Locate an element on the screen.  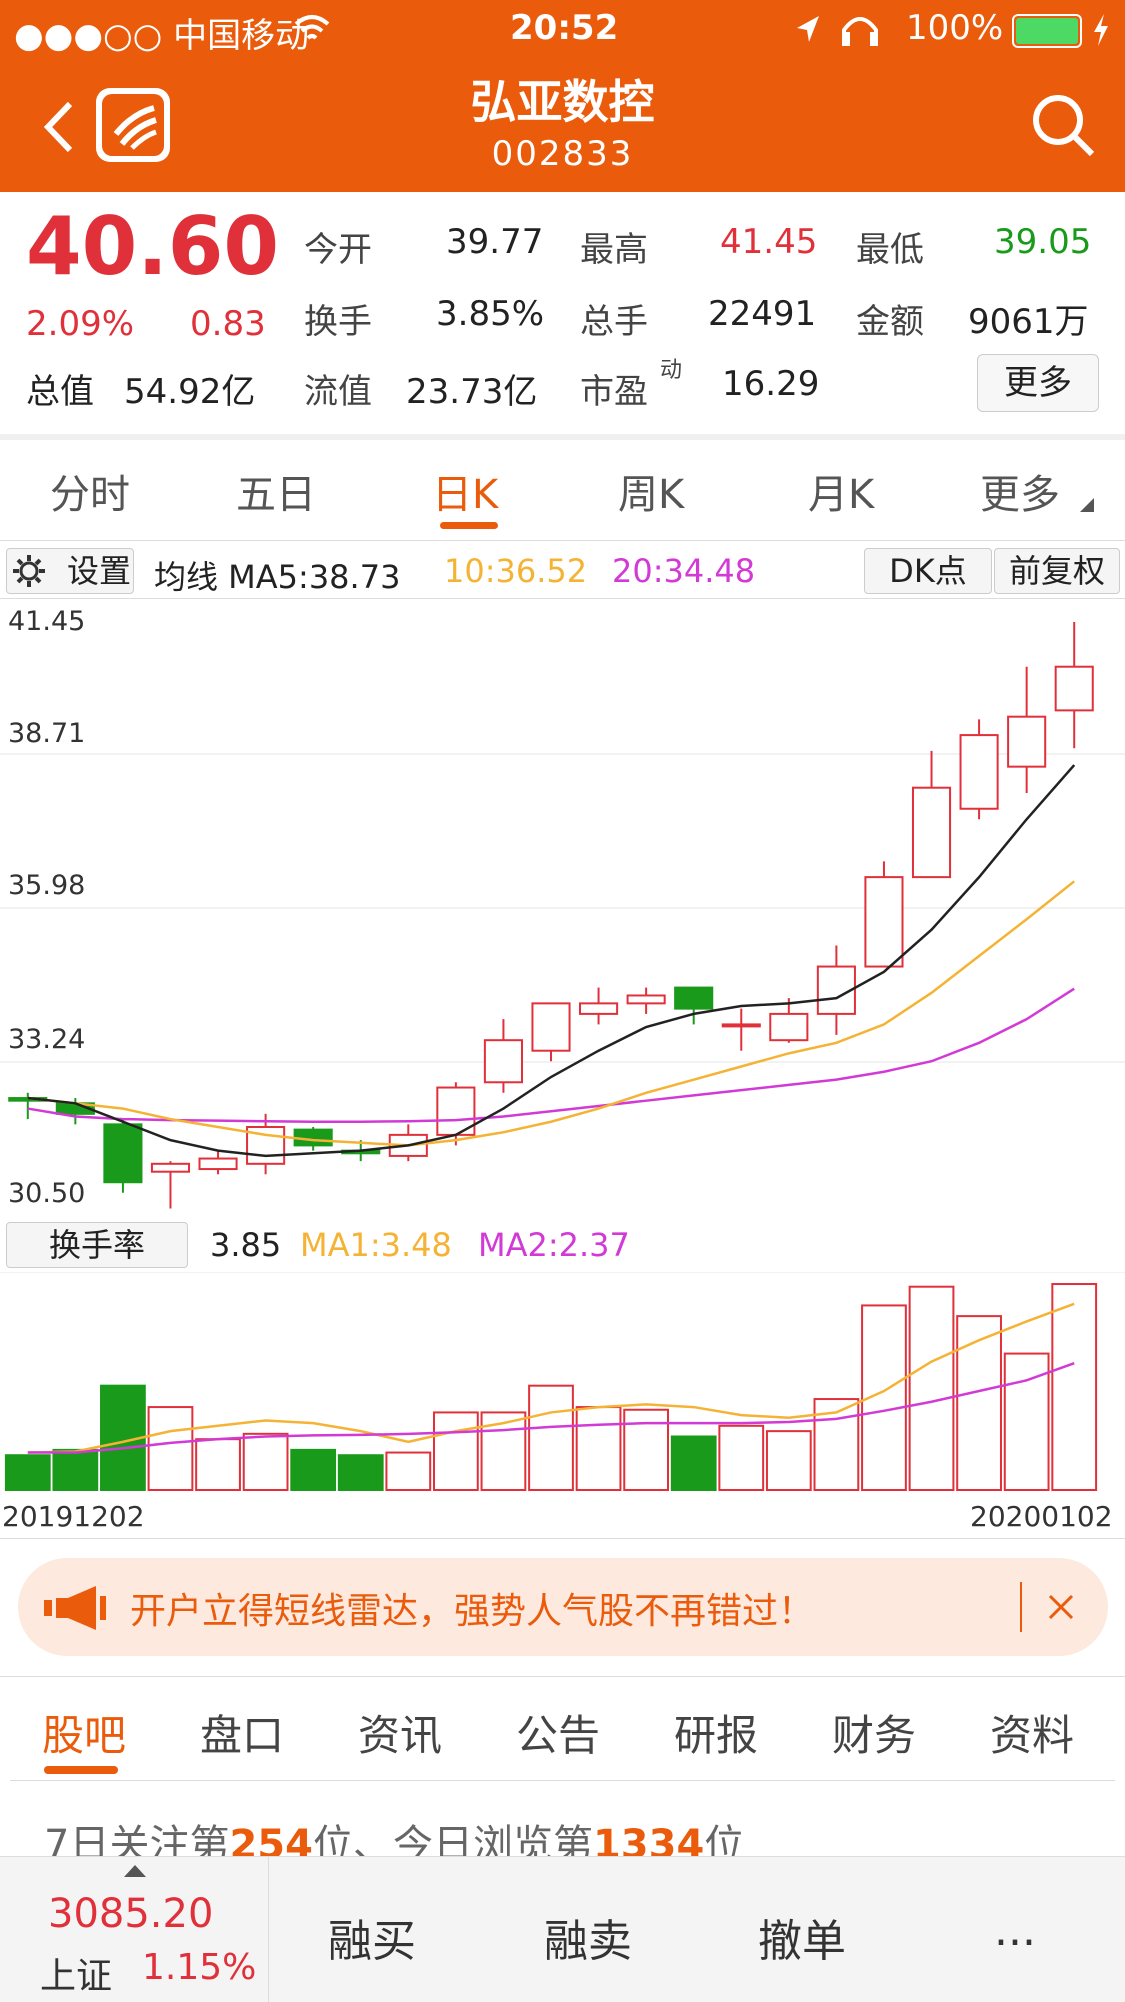
kline-header-divider is located at coordinates (562, 598).